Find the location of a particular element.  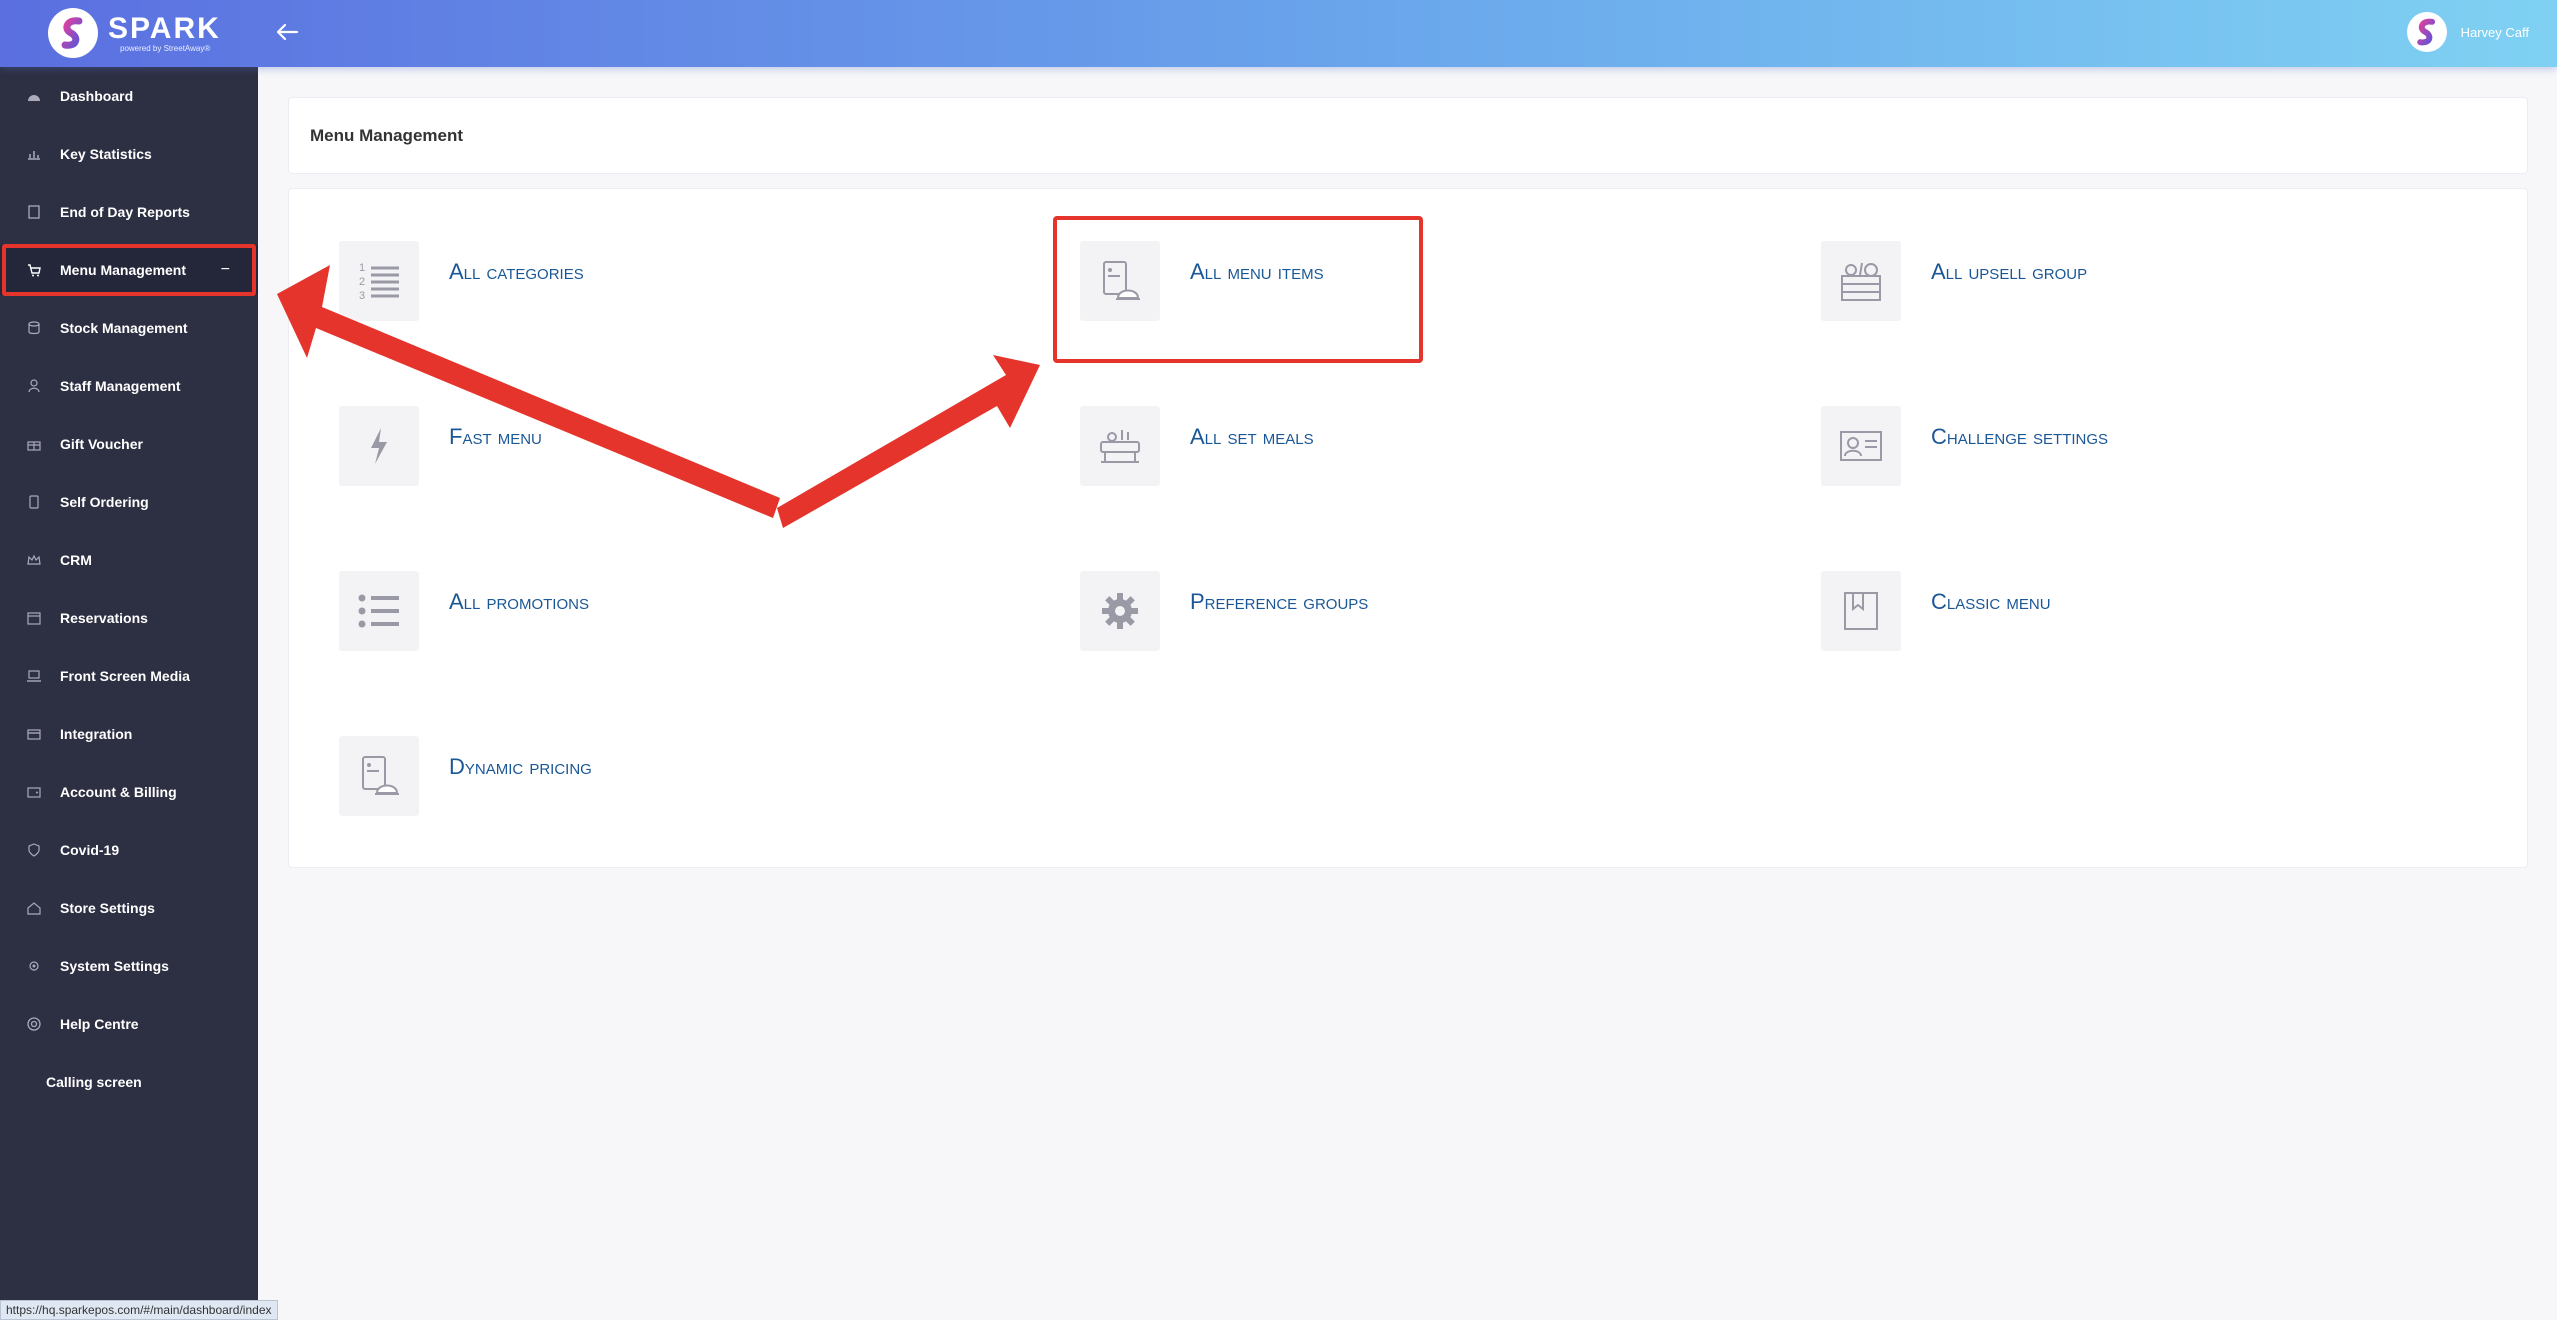

laptop-icon is located at coordinates (34, 676).